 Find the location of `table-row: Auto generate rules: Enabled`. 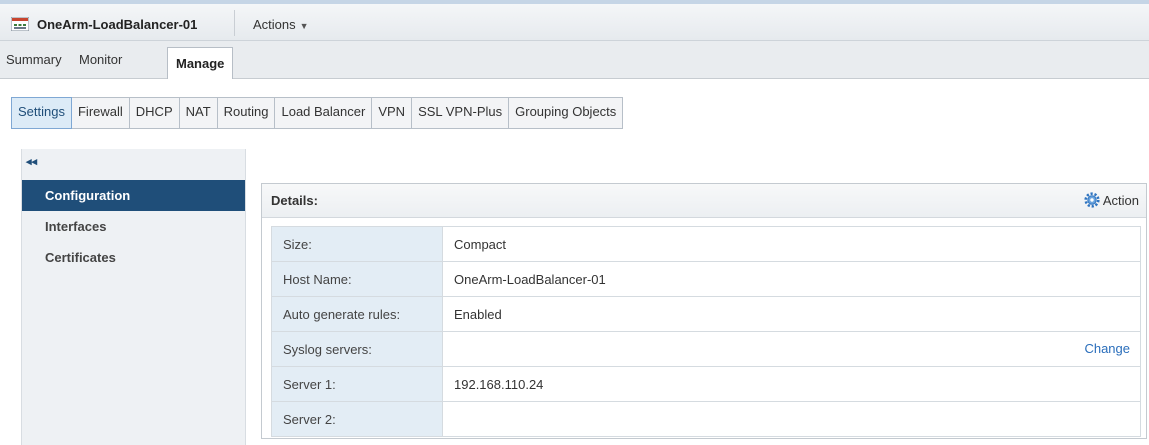

table-row: Auto generate rules: Enabled is located at coordinates (706, 314).